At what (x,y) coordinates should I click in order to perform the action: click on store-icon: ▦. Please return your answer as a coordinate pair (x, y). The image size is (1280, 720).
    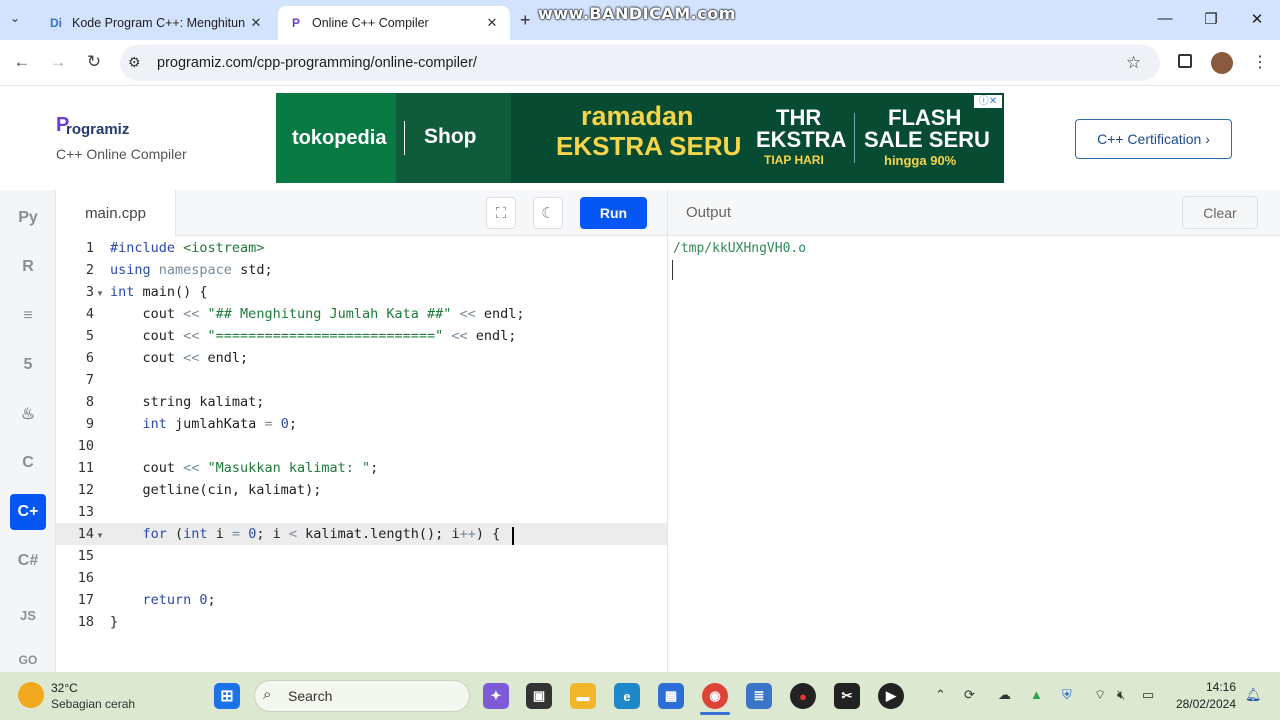
    Looking at the image, I should click on (671, 696).